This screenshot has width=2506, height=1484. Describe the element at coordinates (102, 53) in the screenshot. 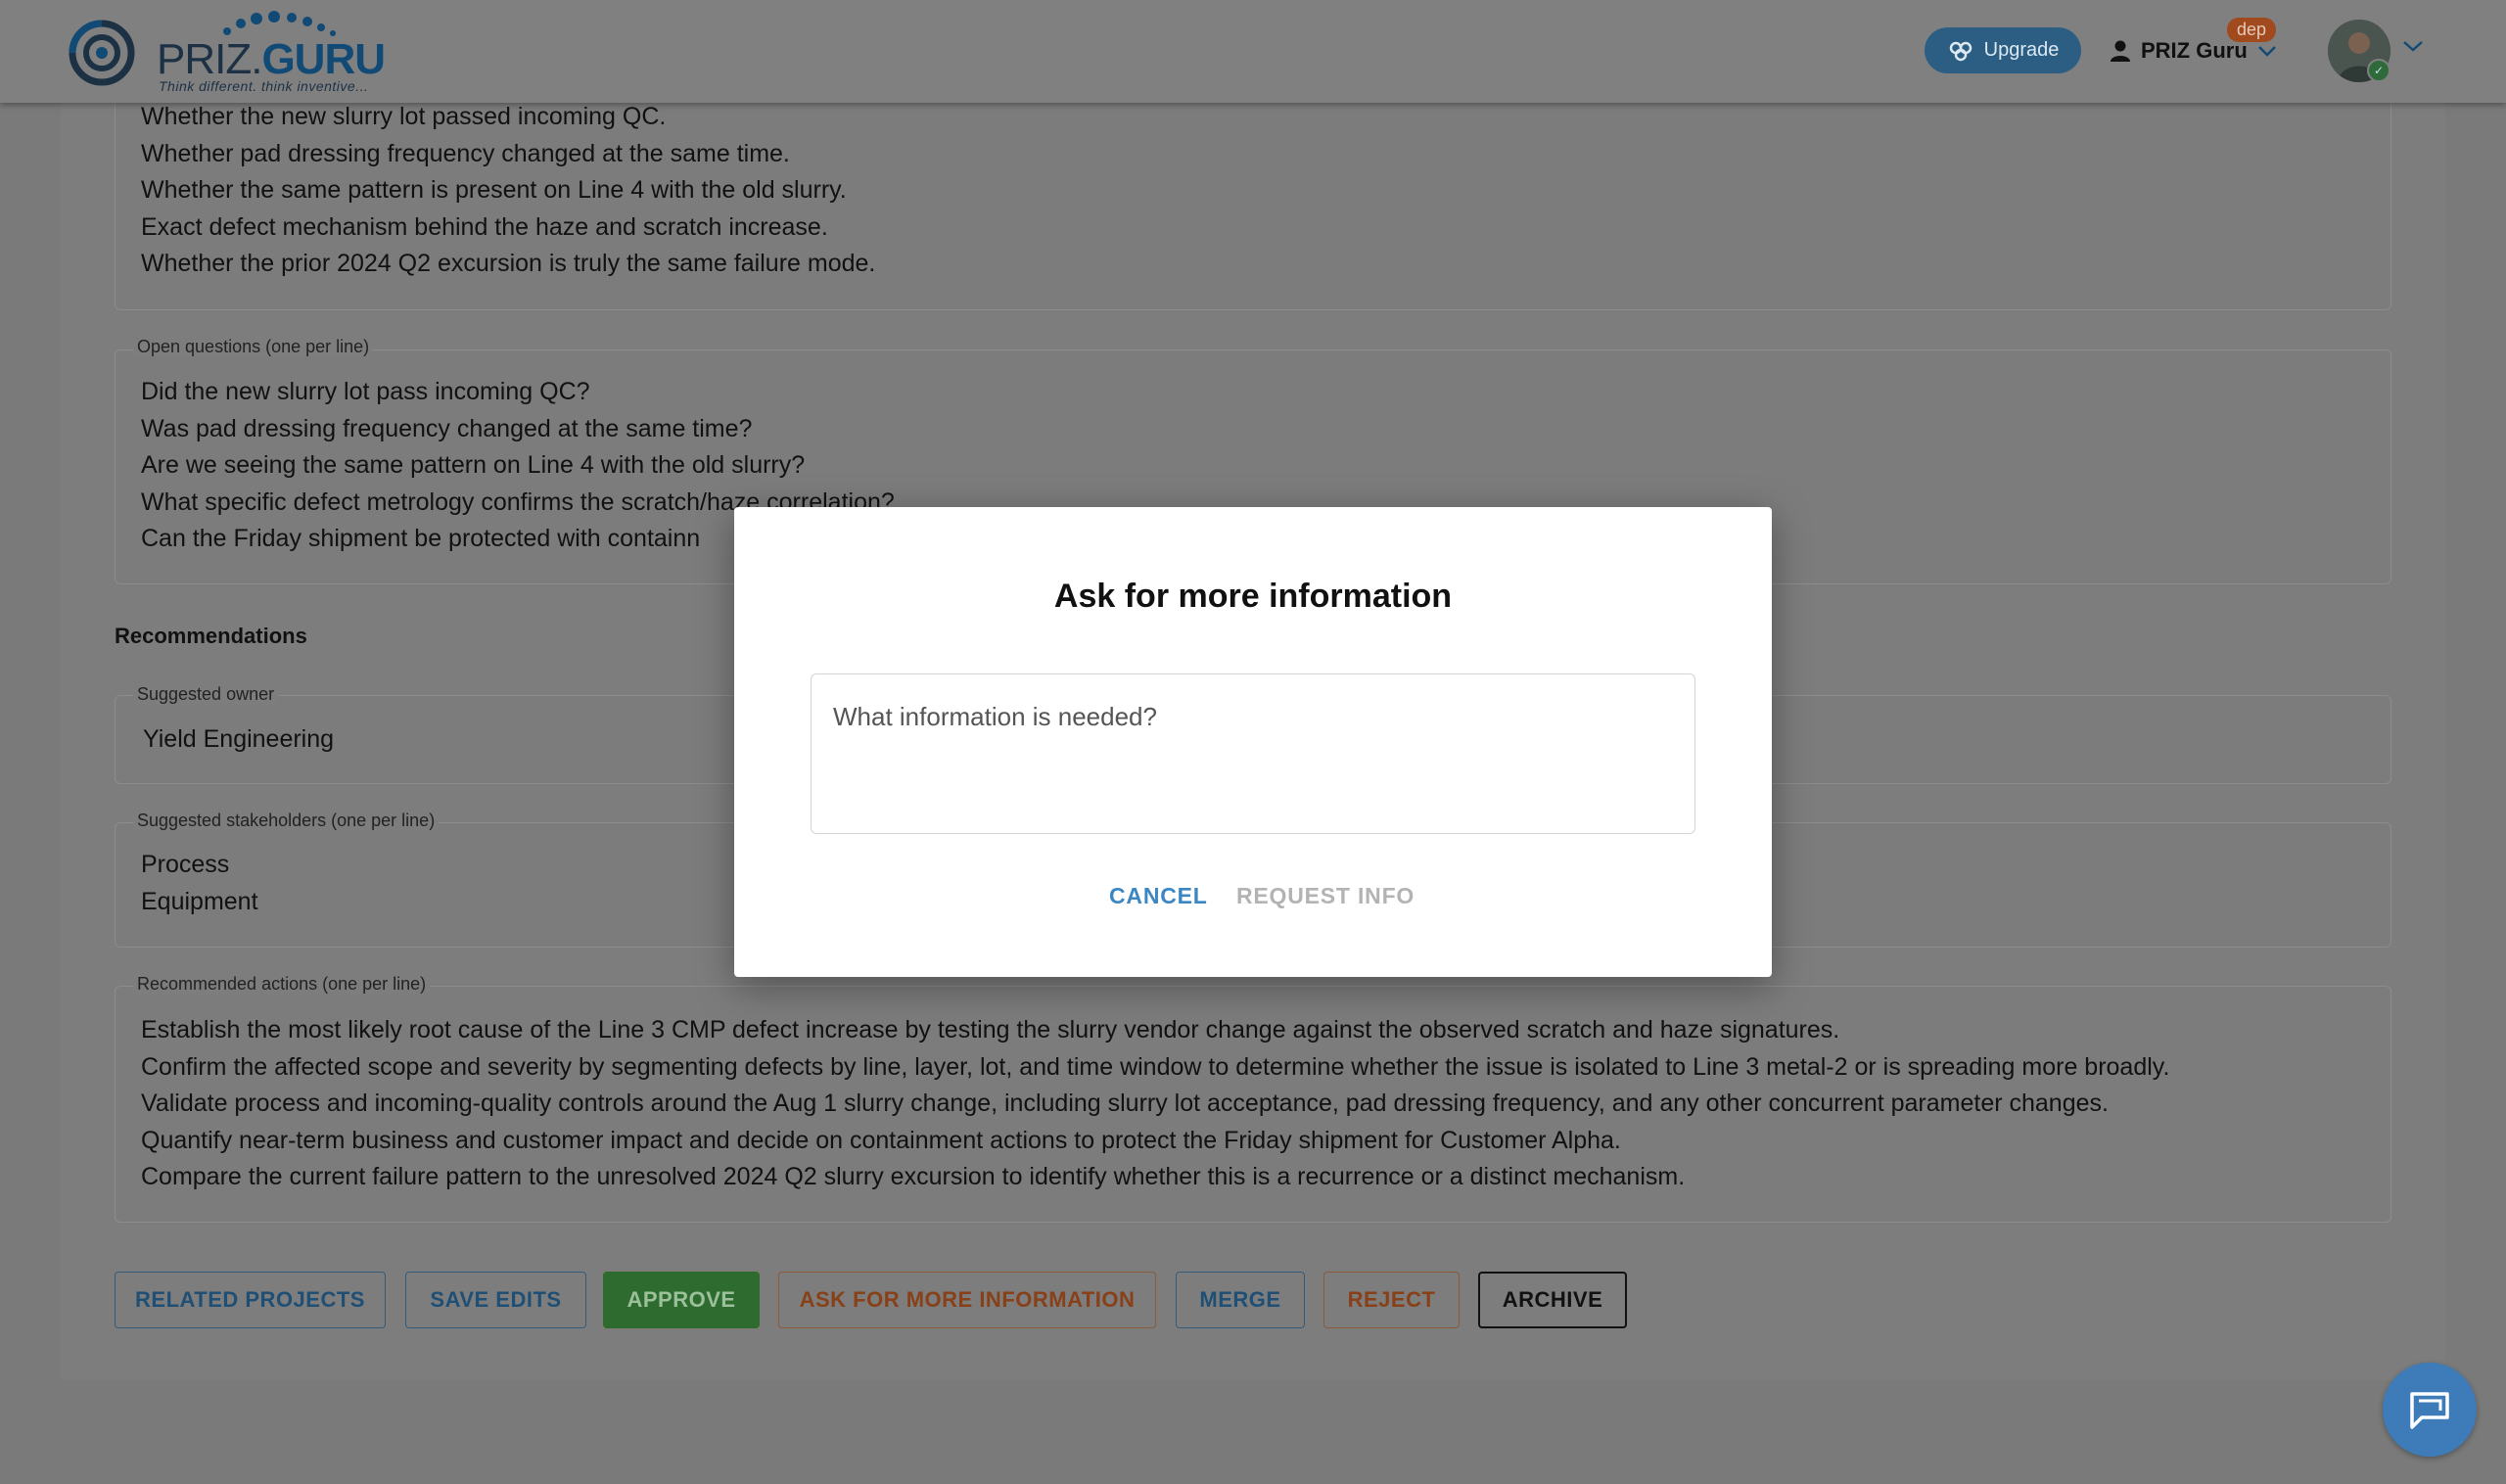

I see `logo-mark-icon` at that location.